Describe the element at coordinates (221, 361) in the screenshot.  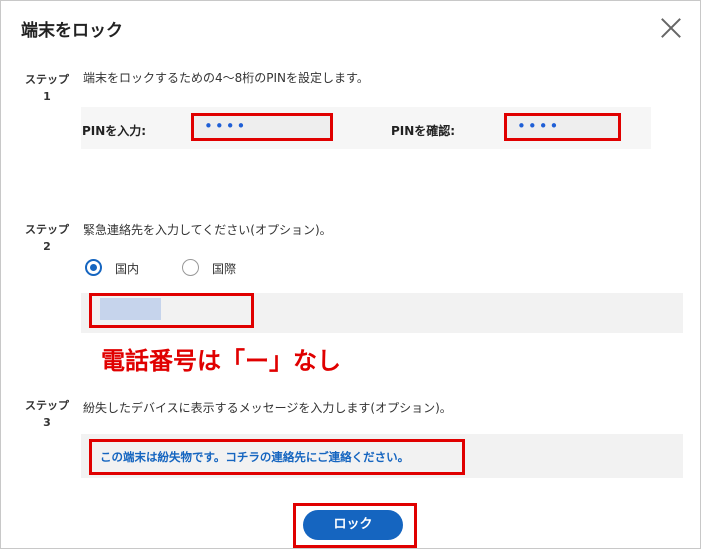
I see `annotation-note: 電話番号は「ー」なし` at that location.